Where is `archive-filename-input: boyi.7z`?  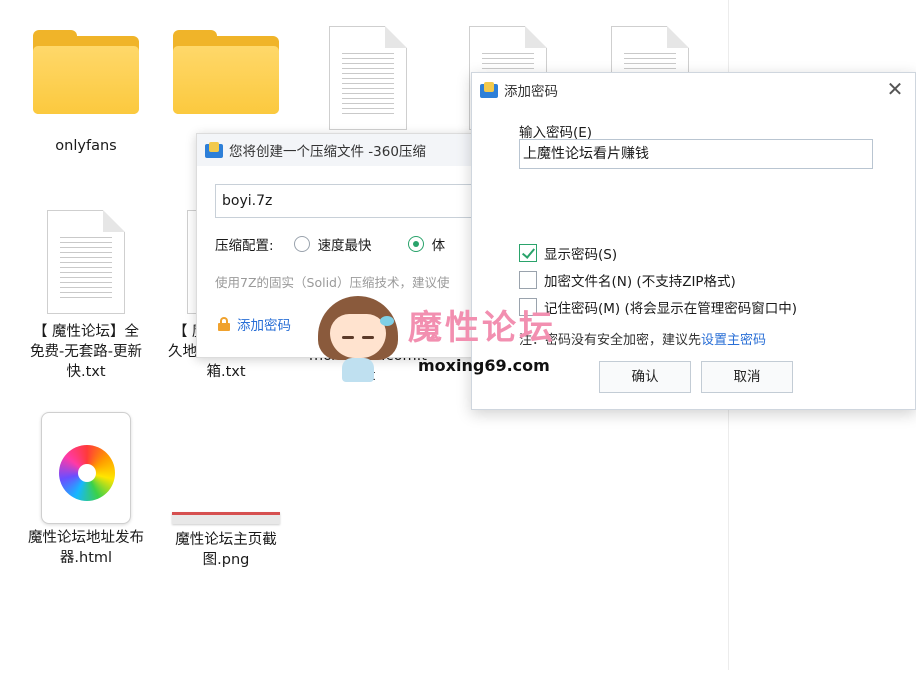
archive-filename-input: boyi.7z is located at coordinates (350, 201).